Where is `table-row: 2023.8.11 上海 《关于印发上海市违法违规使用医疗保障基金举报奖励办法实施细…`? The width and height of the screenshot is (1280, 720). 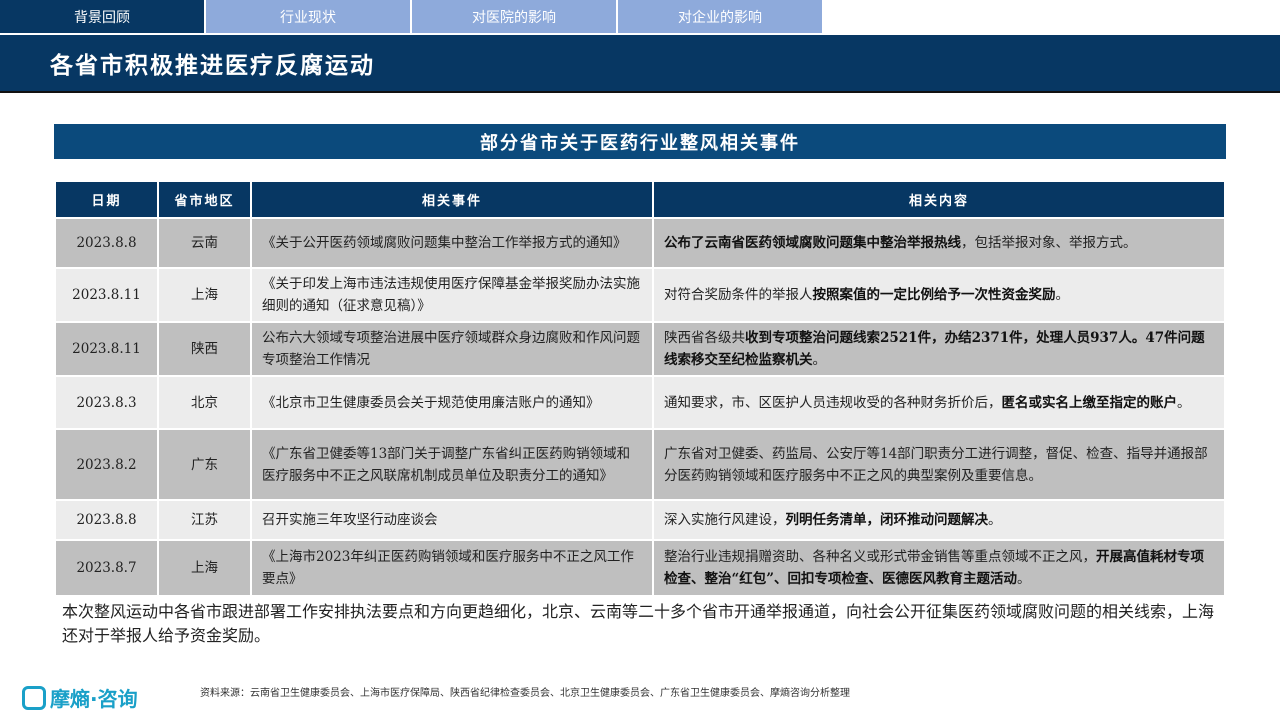
table-row: 2023.8.11 上海 《关于印发上海市违法违规使用医疗保障基金举报奖励办法实施细… is located at coordinates (640, 295).